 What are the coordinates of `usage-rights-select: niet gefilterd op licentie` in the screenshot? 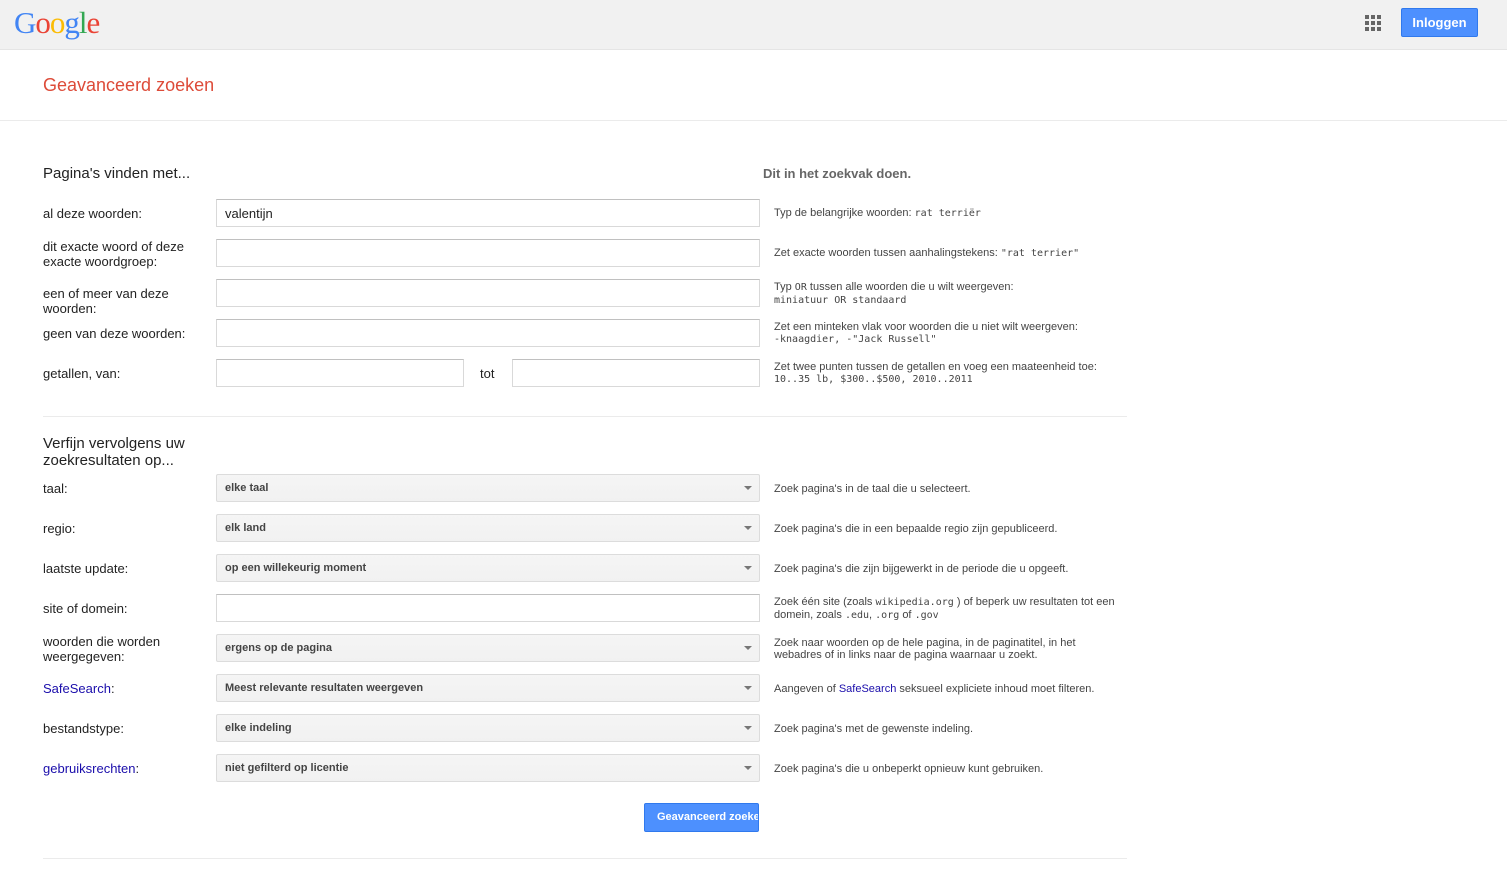 It's located at (488, 768).